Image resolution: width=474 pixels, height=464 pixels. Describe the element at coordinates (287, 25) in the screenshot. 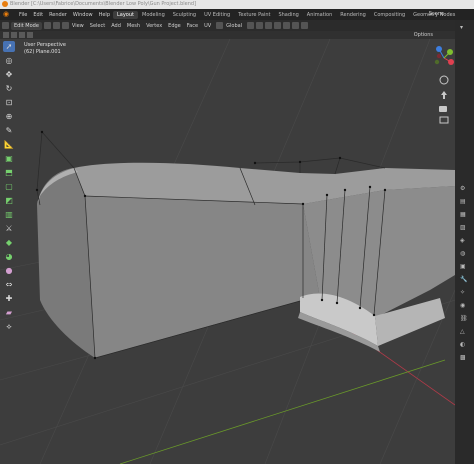

I see `xray-icon` at that location.